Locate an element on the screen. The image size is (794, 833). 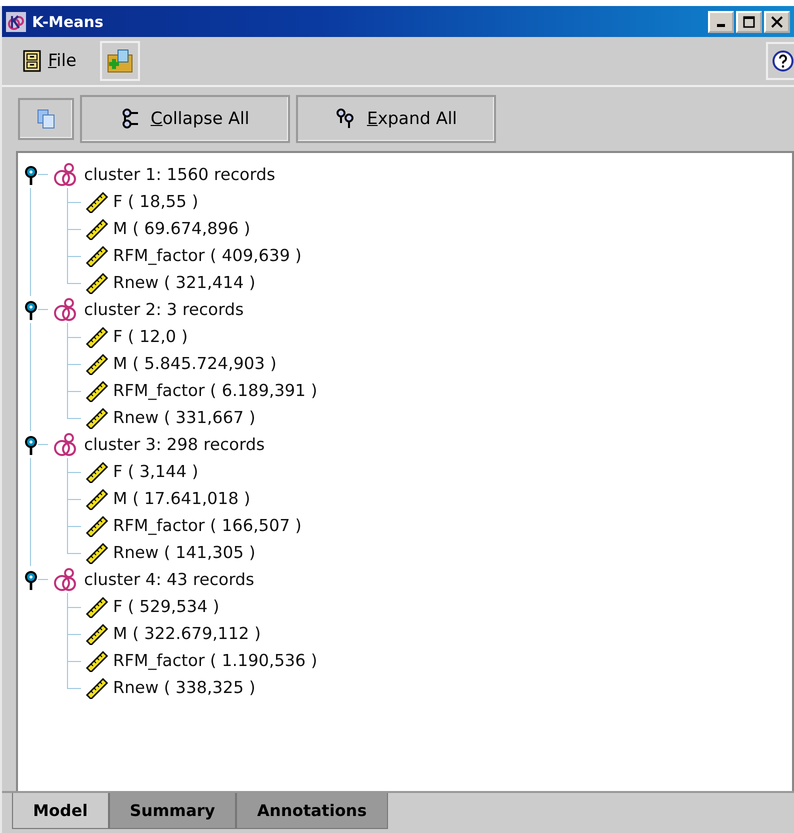
cluster-label: cluster 4: 43 records is located at coordinates (169, 579).